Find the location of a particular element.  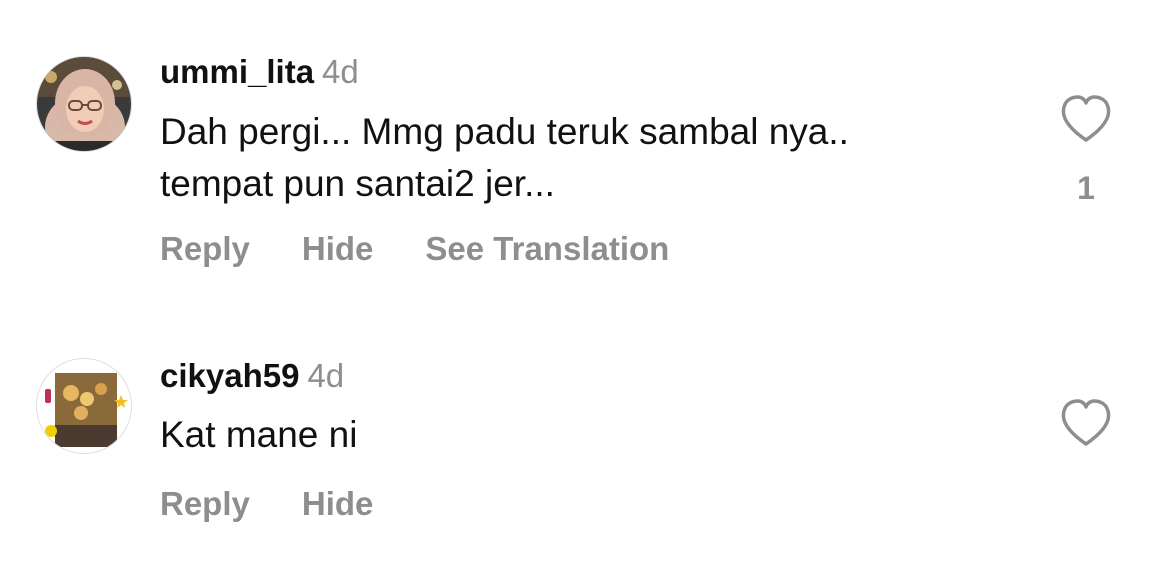

username: ummi_lita is located at coordinates (237, 71).